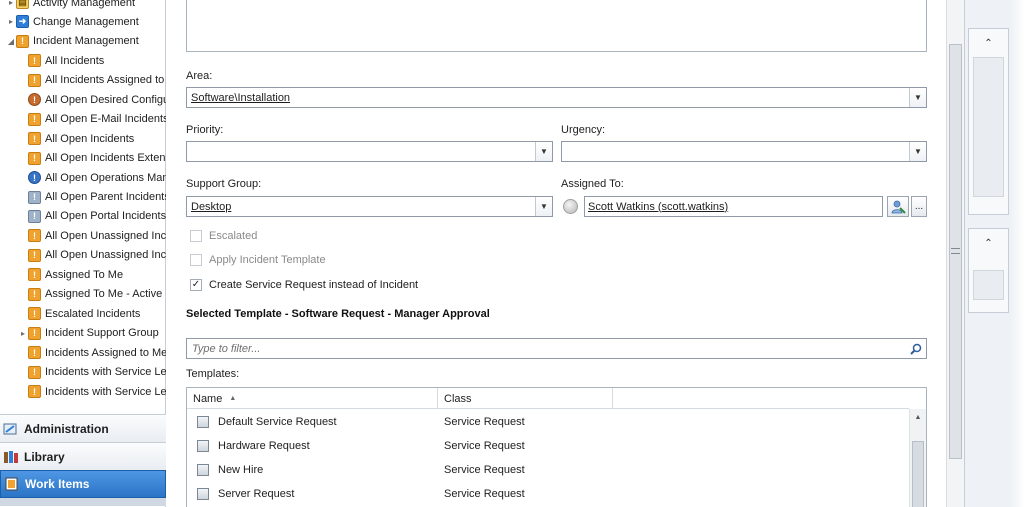 The height and width of the screenshot is (507, 1024). What do you see at coordinates (898, 206) in the screenshot?
I see `pick-user-button` at bounding box center [898, 206].